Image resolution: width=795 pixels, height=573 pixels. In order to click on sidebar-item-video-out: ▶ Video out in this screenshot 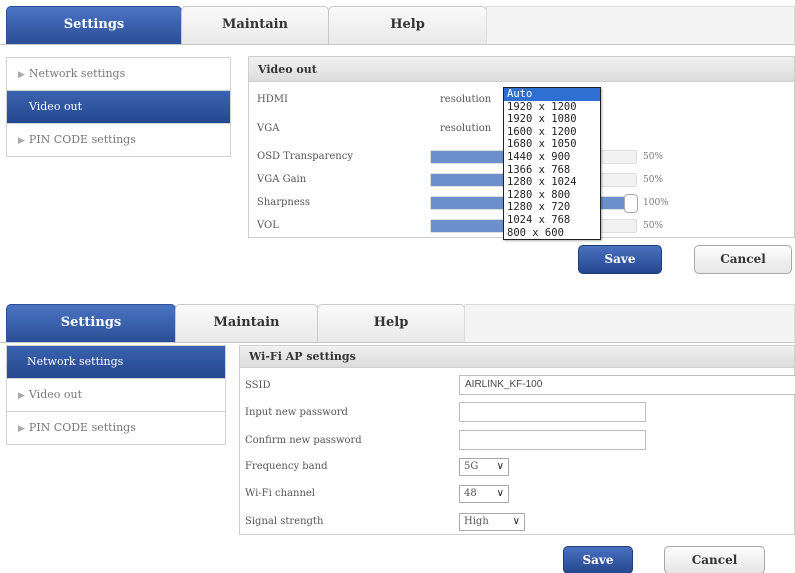, I will do `click(116, 395)`.